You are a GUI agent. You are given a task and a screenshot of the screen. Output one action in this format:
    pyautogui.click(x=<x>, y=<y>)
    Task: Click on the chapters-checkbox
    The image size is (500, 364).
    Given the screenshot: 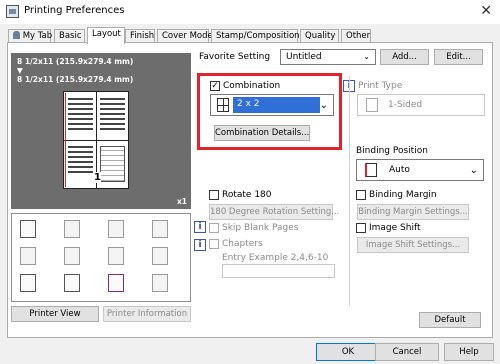 What is the action you would take?
    pyautogui.click(x=214, y=244)
    